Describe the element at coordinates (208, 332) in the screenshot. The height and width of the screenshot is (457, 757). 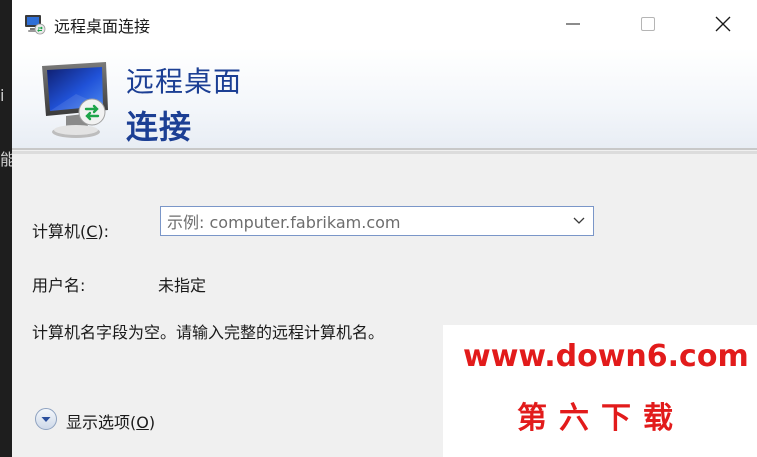
I see `validation-message: 计算机名字段为空。请输入完整的远程计算机名。` at that location.